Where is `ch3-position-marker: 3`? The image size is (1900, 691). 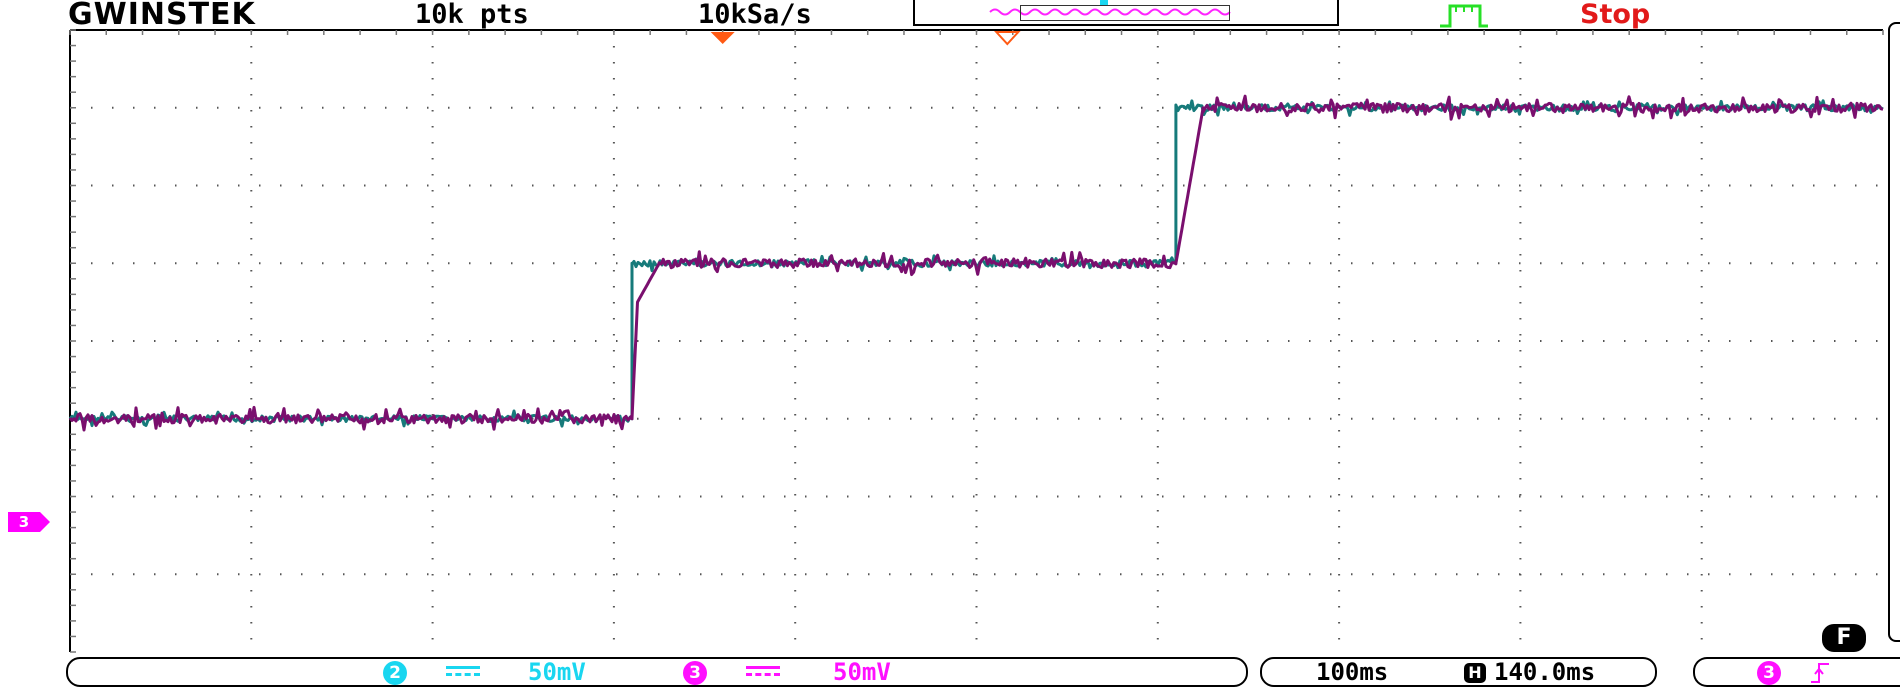
ch3-position-marker: 3 is located at coordinates (29, 522).